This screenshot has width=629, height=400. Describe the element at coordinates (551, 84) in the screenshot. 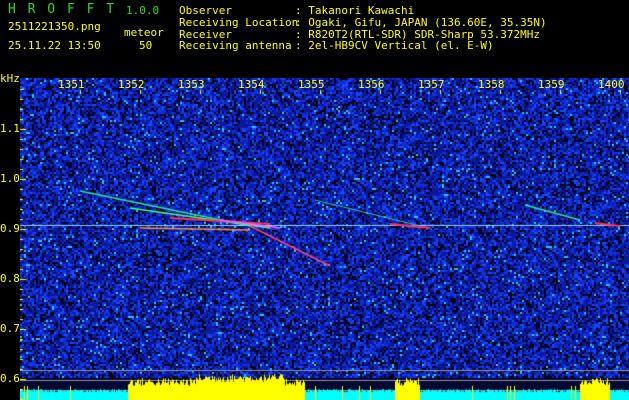

I see `x-tick-label: 1359` at that location.